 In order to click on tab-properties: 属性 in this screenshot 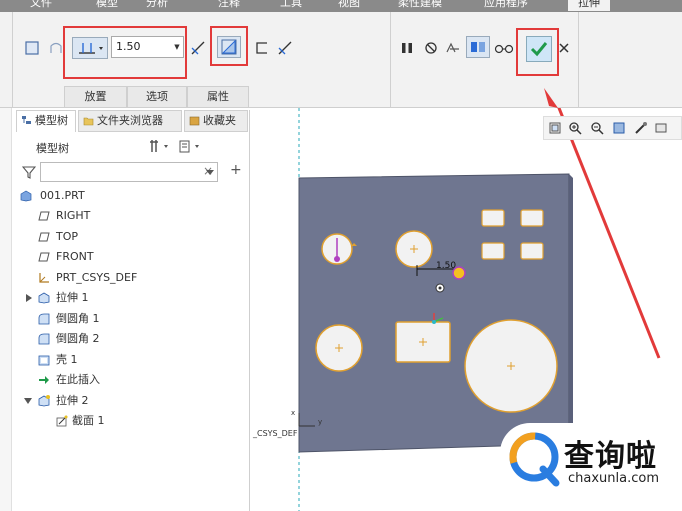, I will do `click(218, 97)`.